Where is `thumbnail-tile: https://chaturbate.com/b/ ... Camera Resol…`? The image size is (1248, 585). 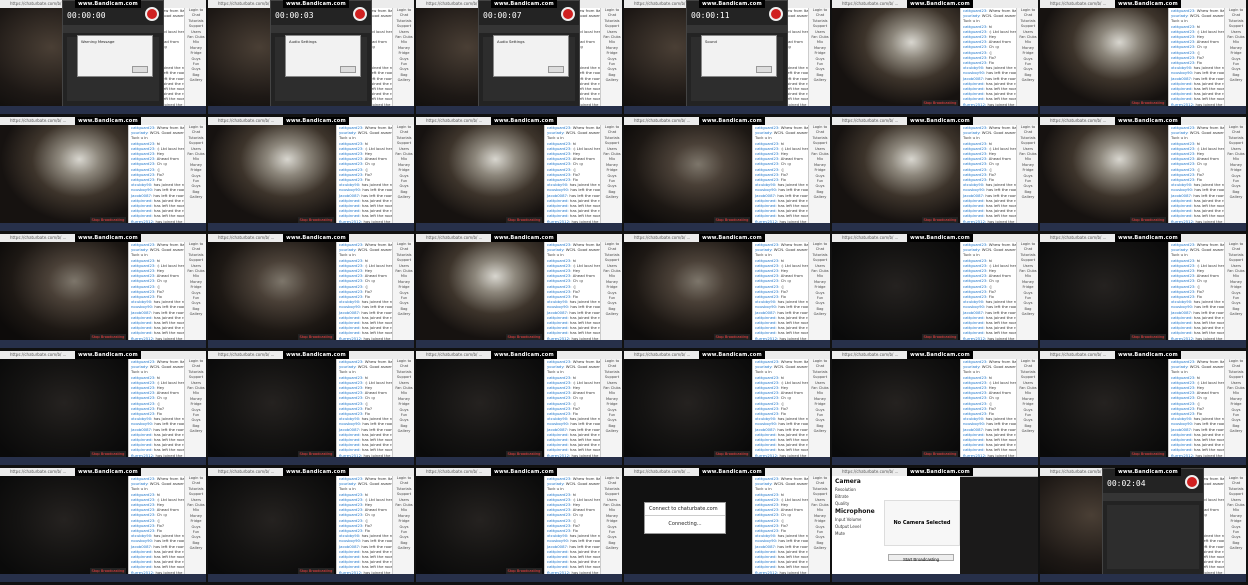
thumbnail-tile: https://chaturbate.com/b/ ... Camera Resol… is located at coordinates (935, 525).